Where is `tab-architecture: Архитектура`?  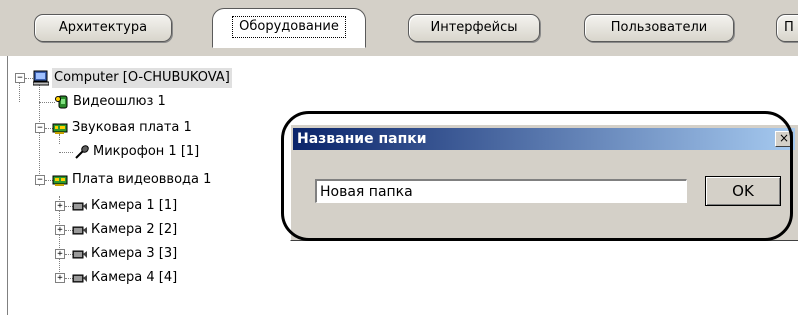 tab-architecture: Архитектура is located at coordinates (103, 28).